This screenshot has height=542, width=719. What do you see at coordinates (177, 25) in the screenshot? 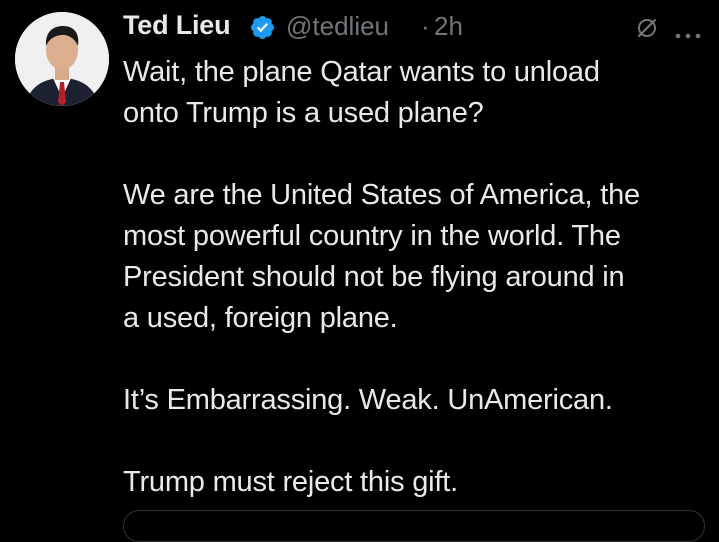
I see `author-name: Ted Lieu` at bounding box center [177, 25].